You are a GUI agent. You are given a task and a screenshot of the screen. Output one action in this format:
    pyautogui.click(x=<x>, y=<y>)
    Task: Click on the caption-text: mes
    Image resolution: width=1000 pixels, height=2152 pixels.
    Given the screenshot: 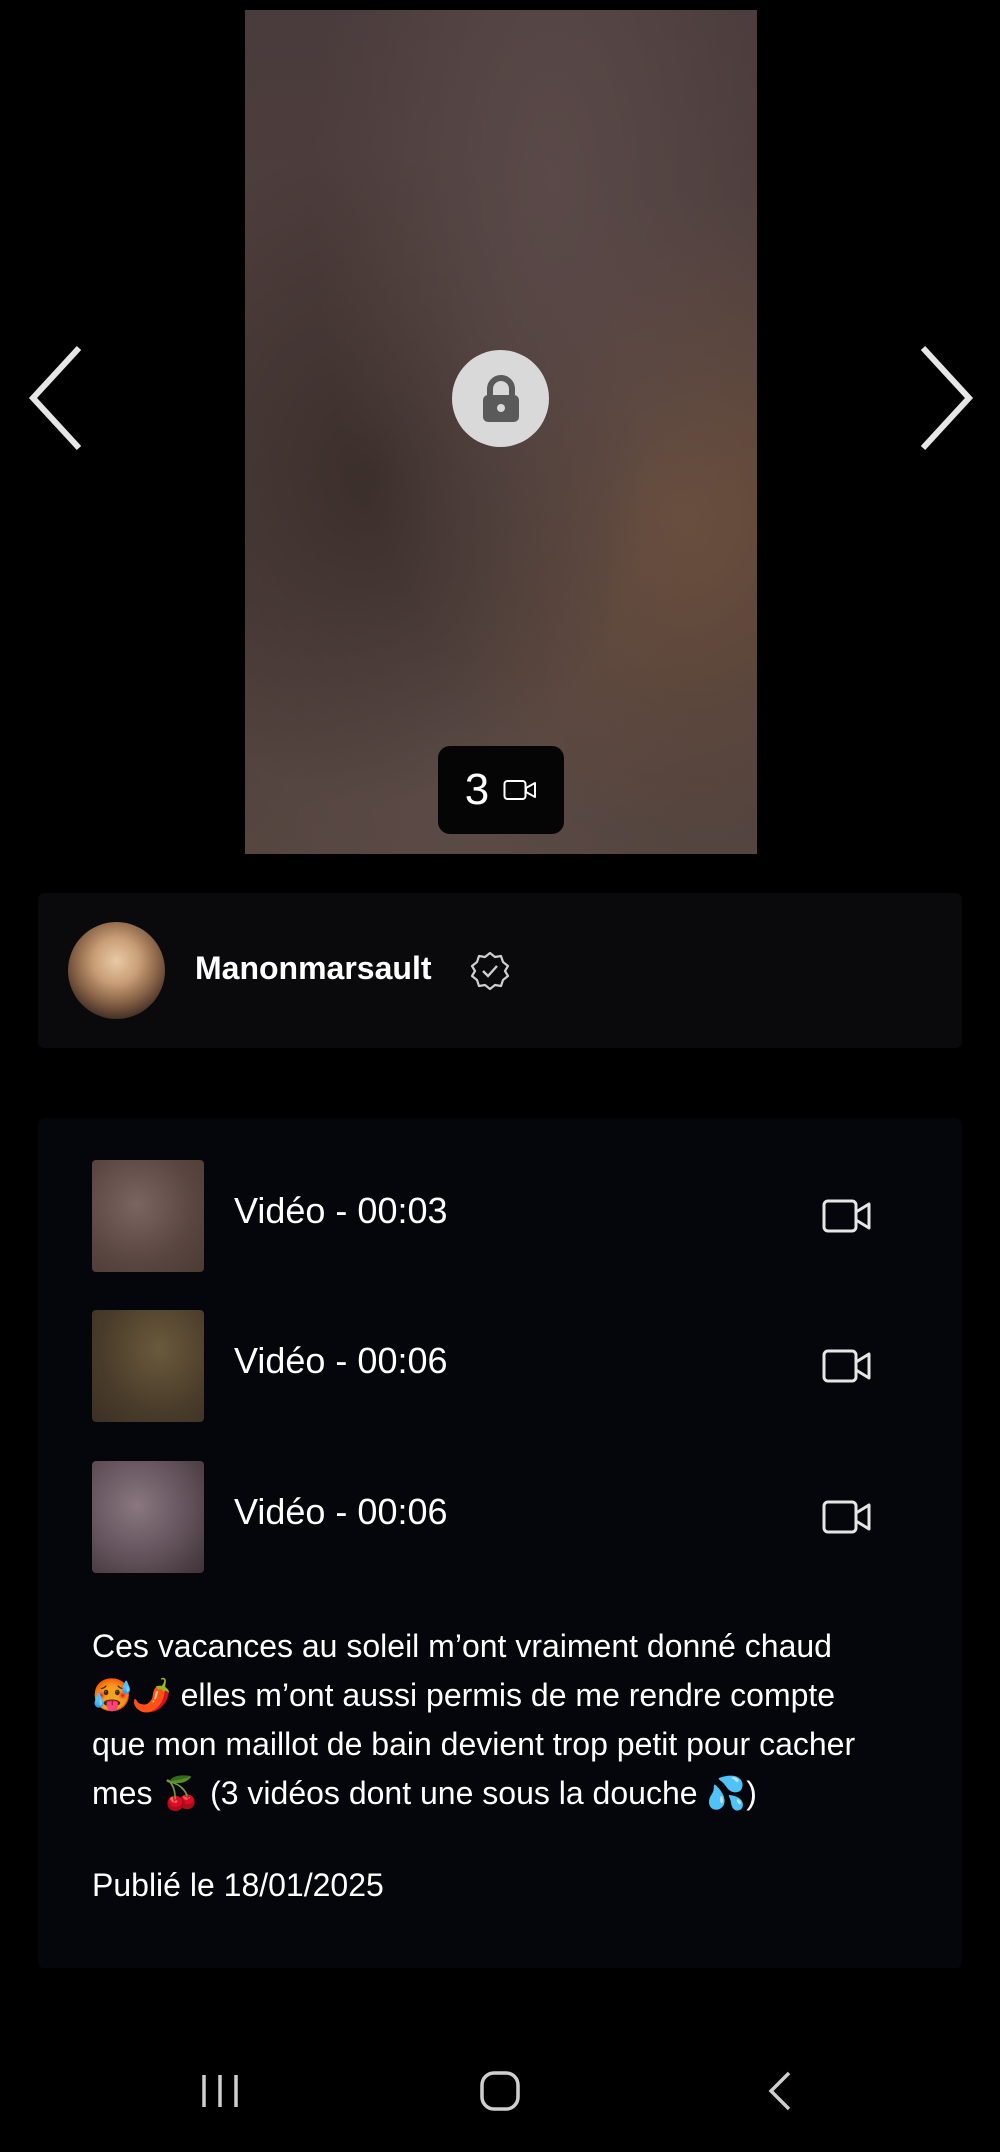 What is the action you would take?
    pyautogui.click(x=127, y=1793)
    